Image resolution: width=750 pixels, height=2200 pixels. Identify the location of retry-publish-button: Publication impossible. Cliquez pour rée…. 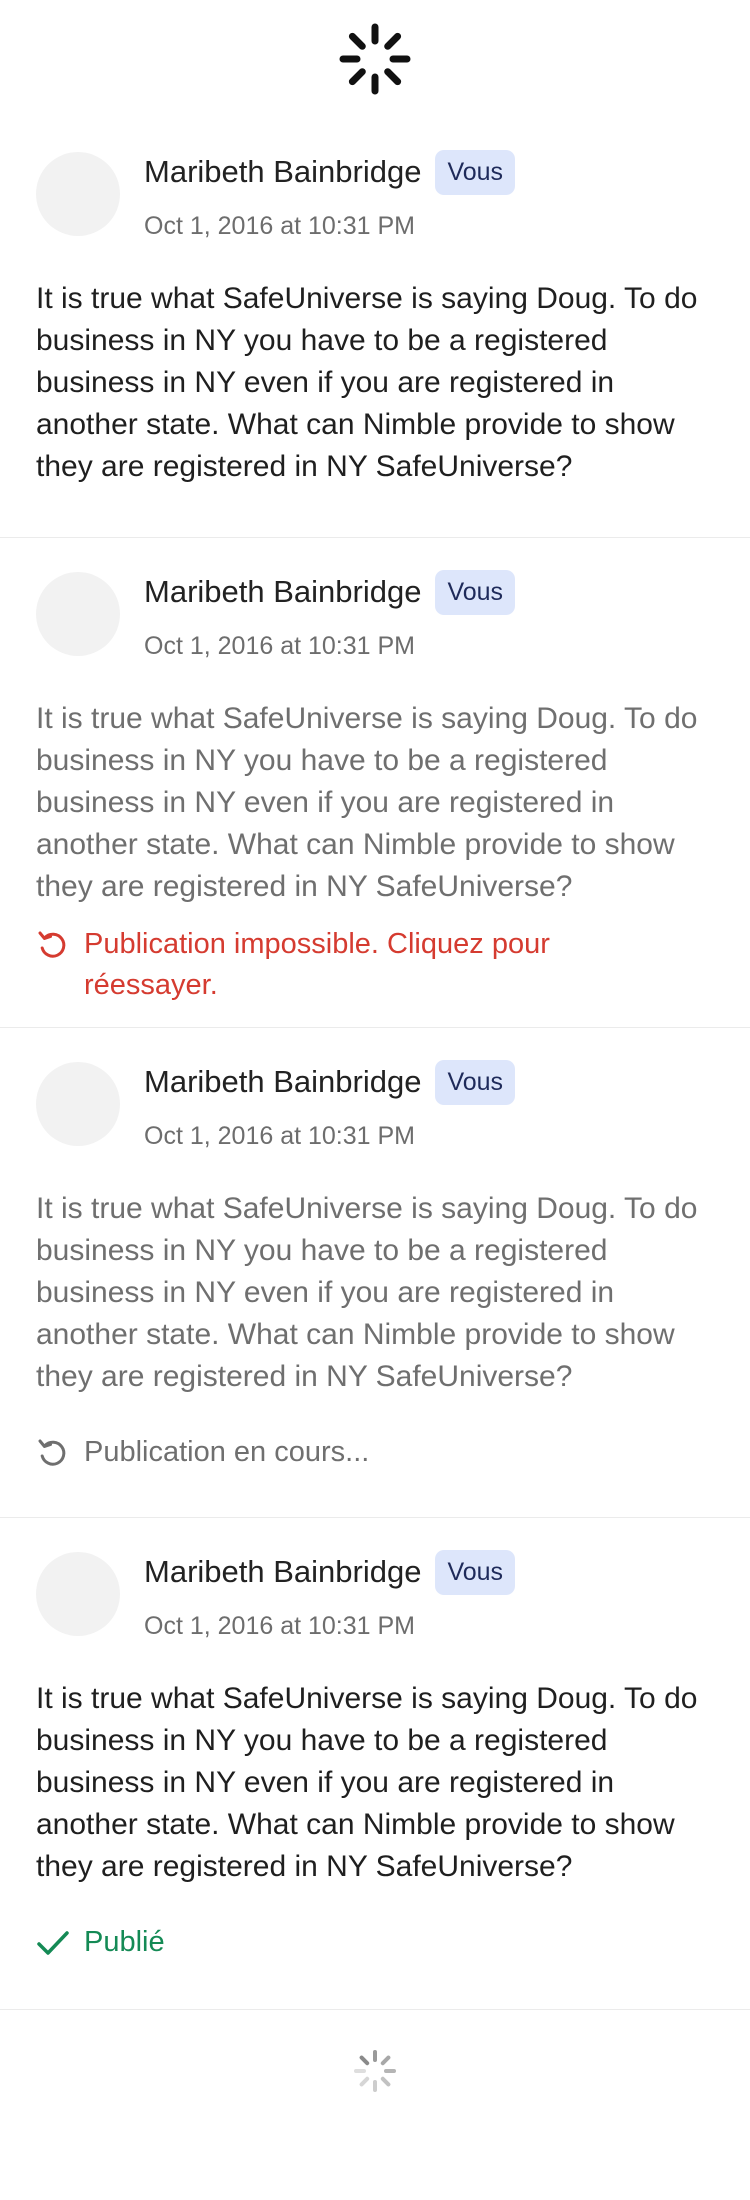
(296, 965).